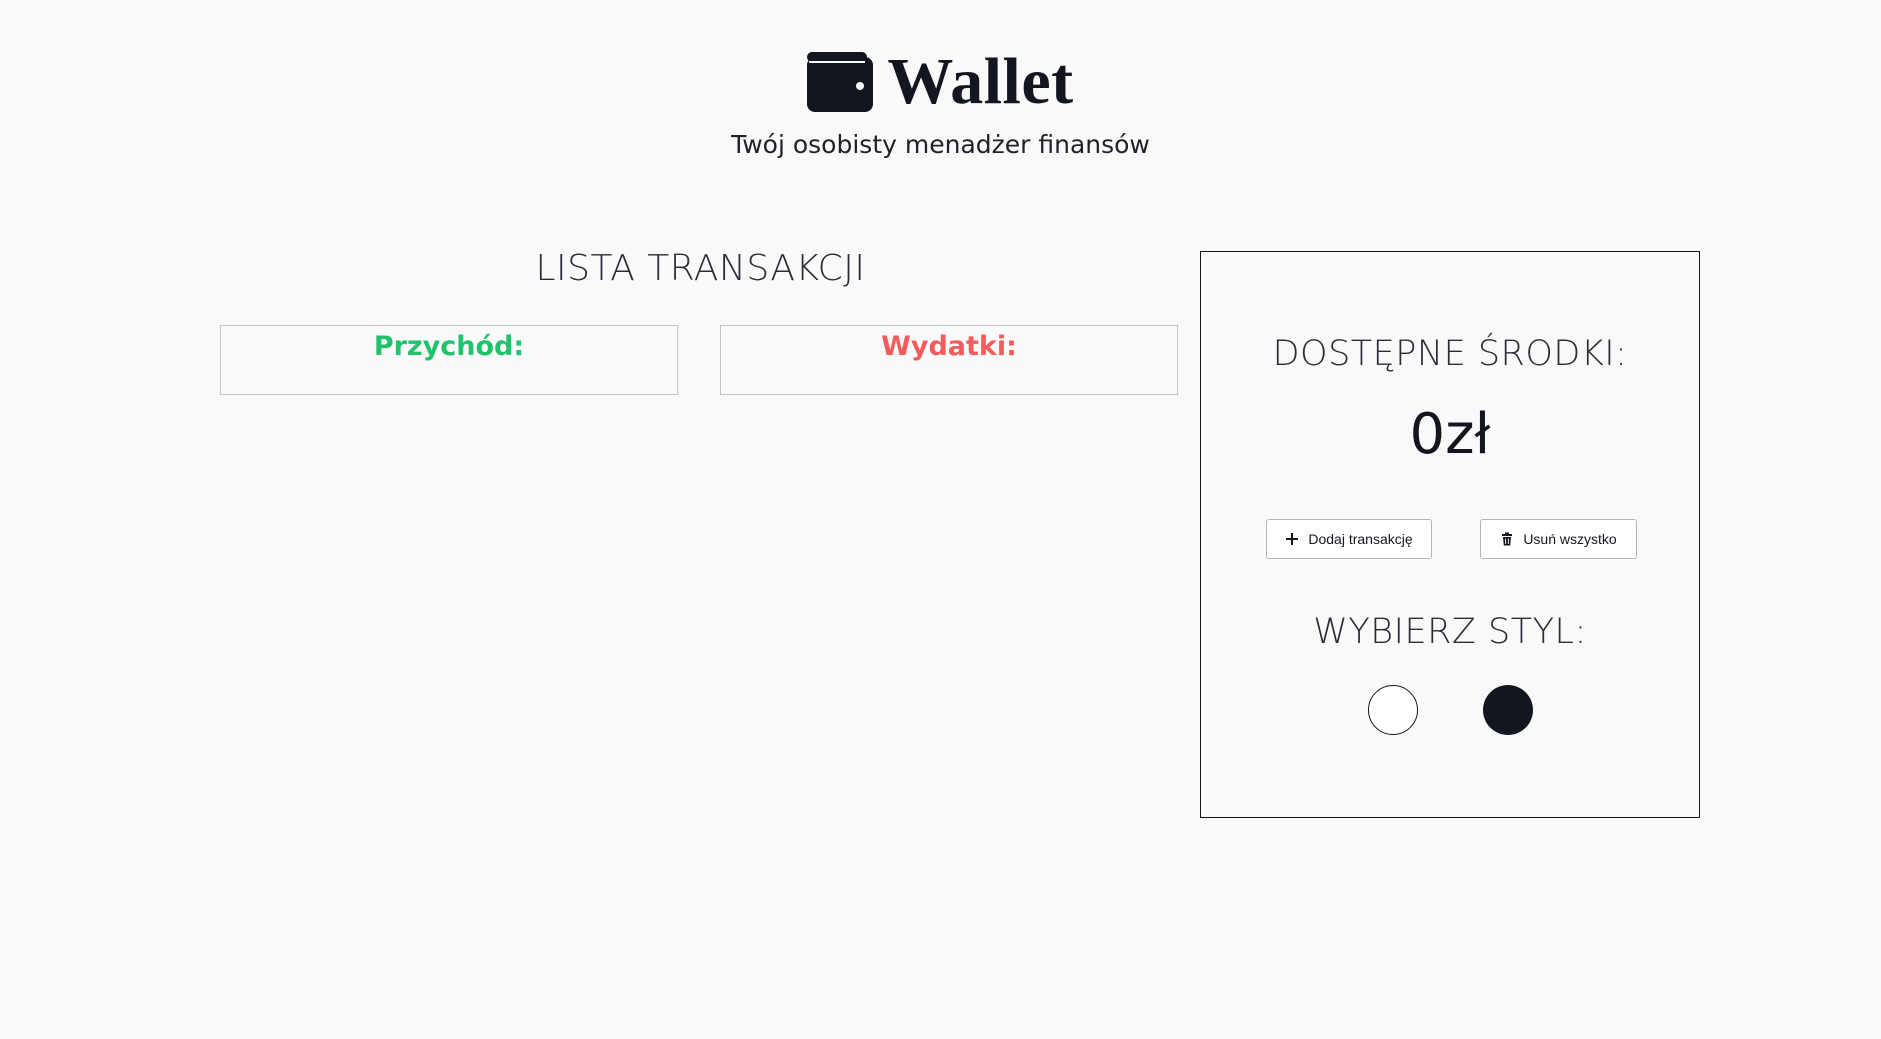 The width and height of the screenshot is (1881, 1039). Describe the element at coordinates (1570, 539) in the screenshot. I see `delete-all-label: Usuń wszystko` at that location.